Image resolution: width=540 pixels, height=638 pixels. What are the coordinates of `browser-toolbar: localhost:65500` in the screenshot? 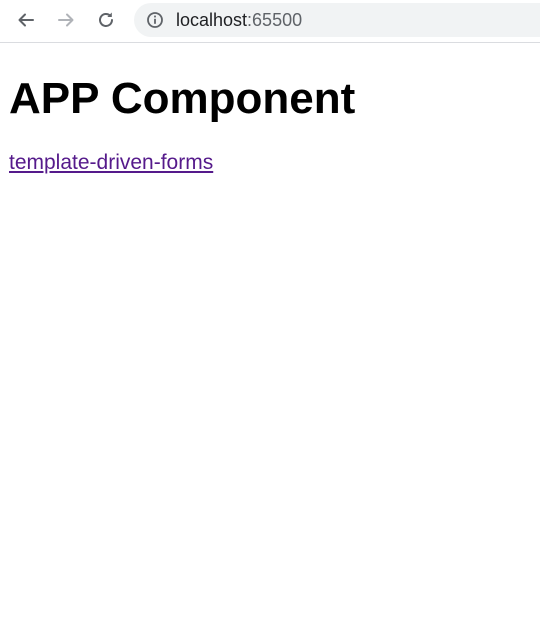 It's located at (270, 21).